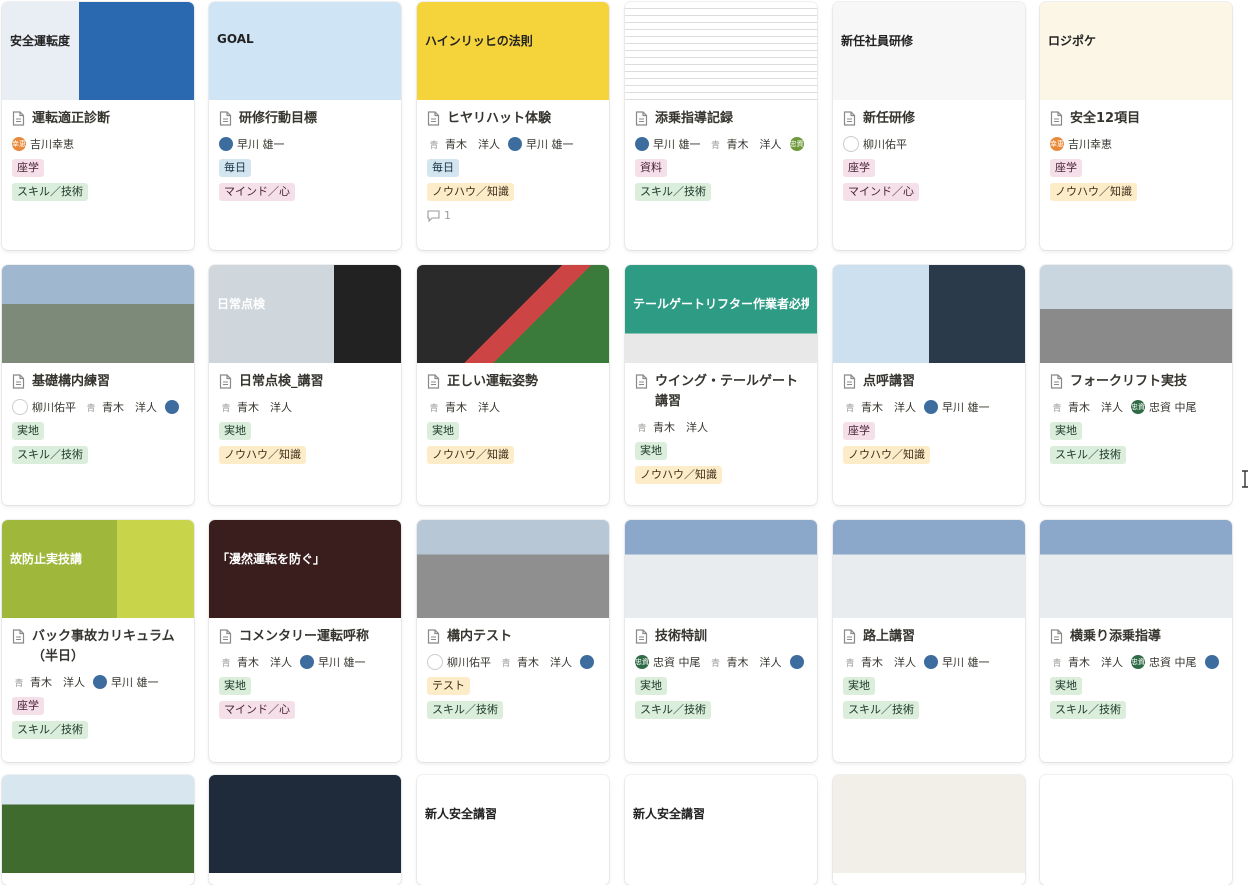 This screenshot has width=1260, height=885. I want to click on card-title: 横乗り添乗指導, so click(1136, 637).